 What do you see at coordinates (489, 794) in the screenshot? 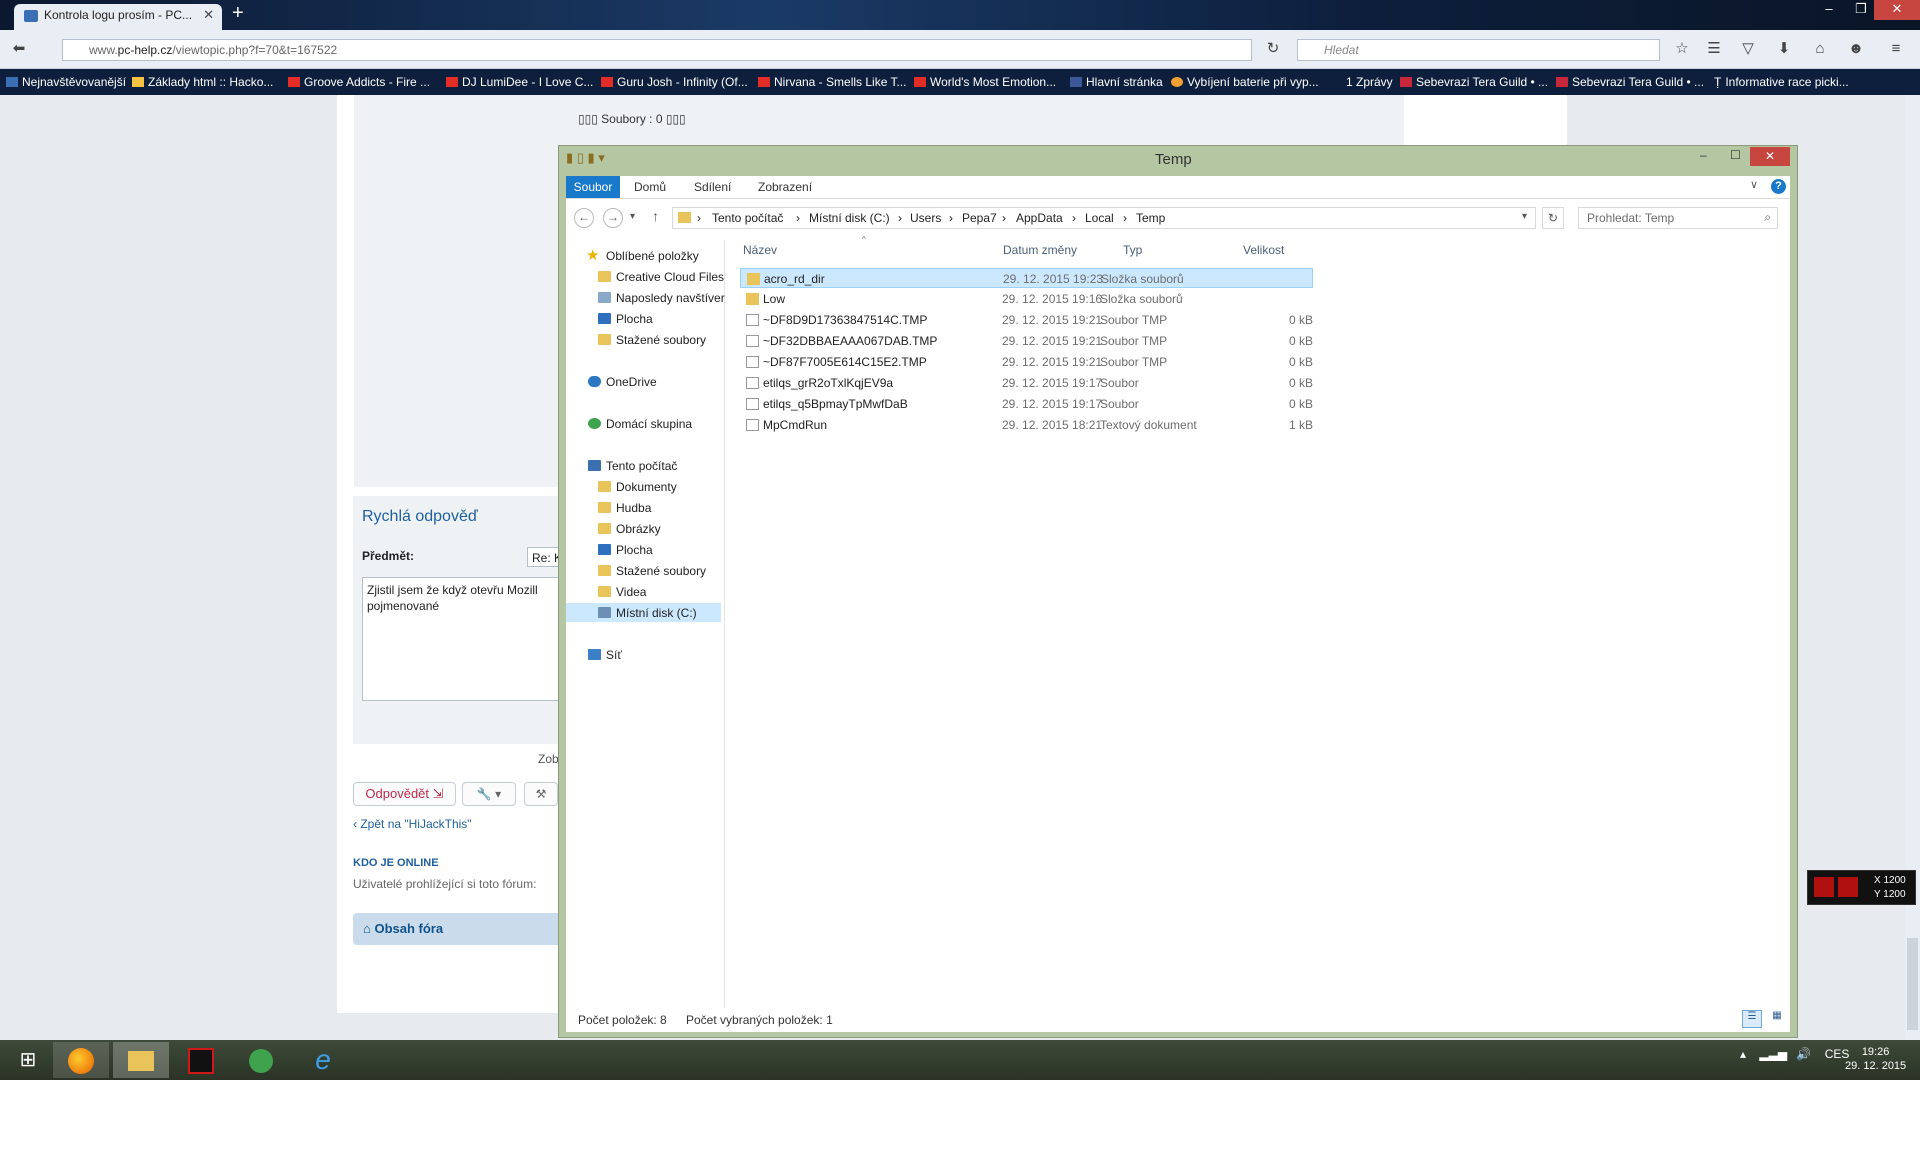
I see `tools-dropdown-button: 🔧 ▾` at bounding box center [489, 794].